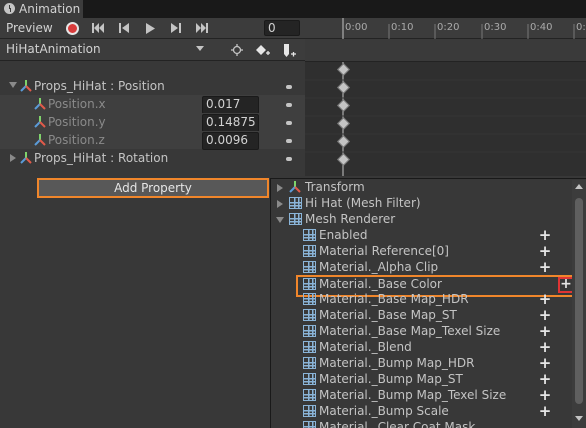 The width and height of the screenshot is (586, 428). Describe the element at coordinates (53, 49) in the screenshot. I see `clip-name: HiHatAnimation` at that location.